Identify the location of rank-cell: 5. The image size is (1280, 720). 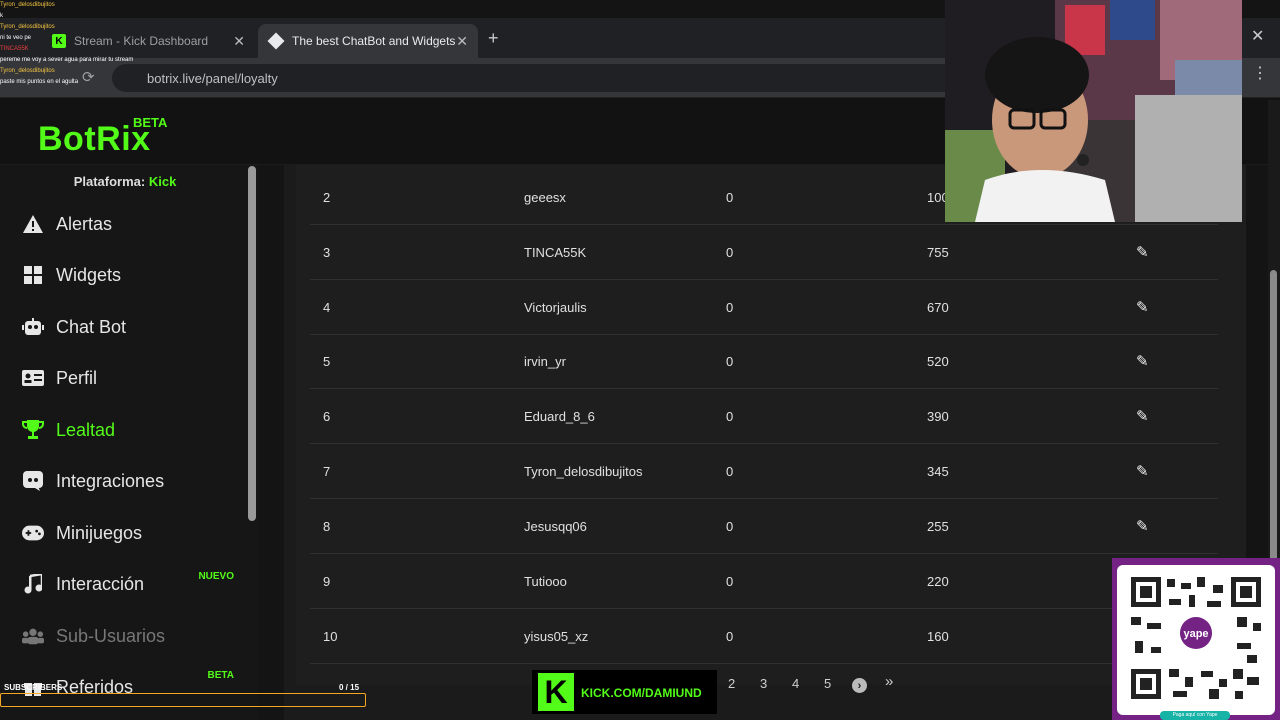
(327, 361).